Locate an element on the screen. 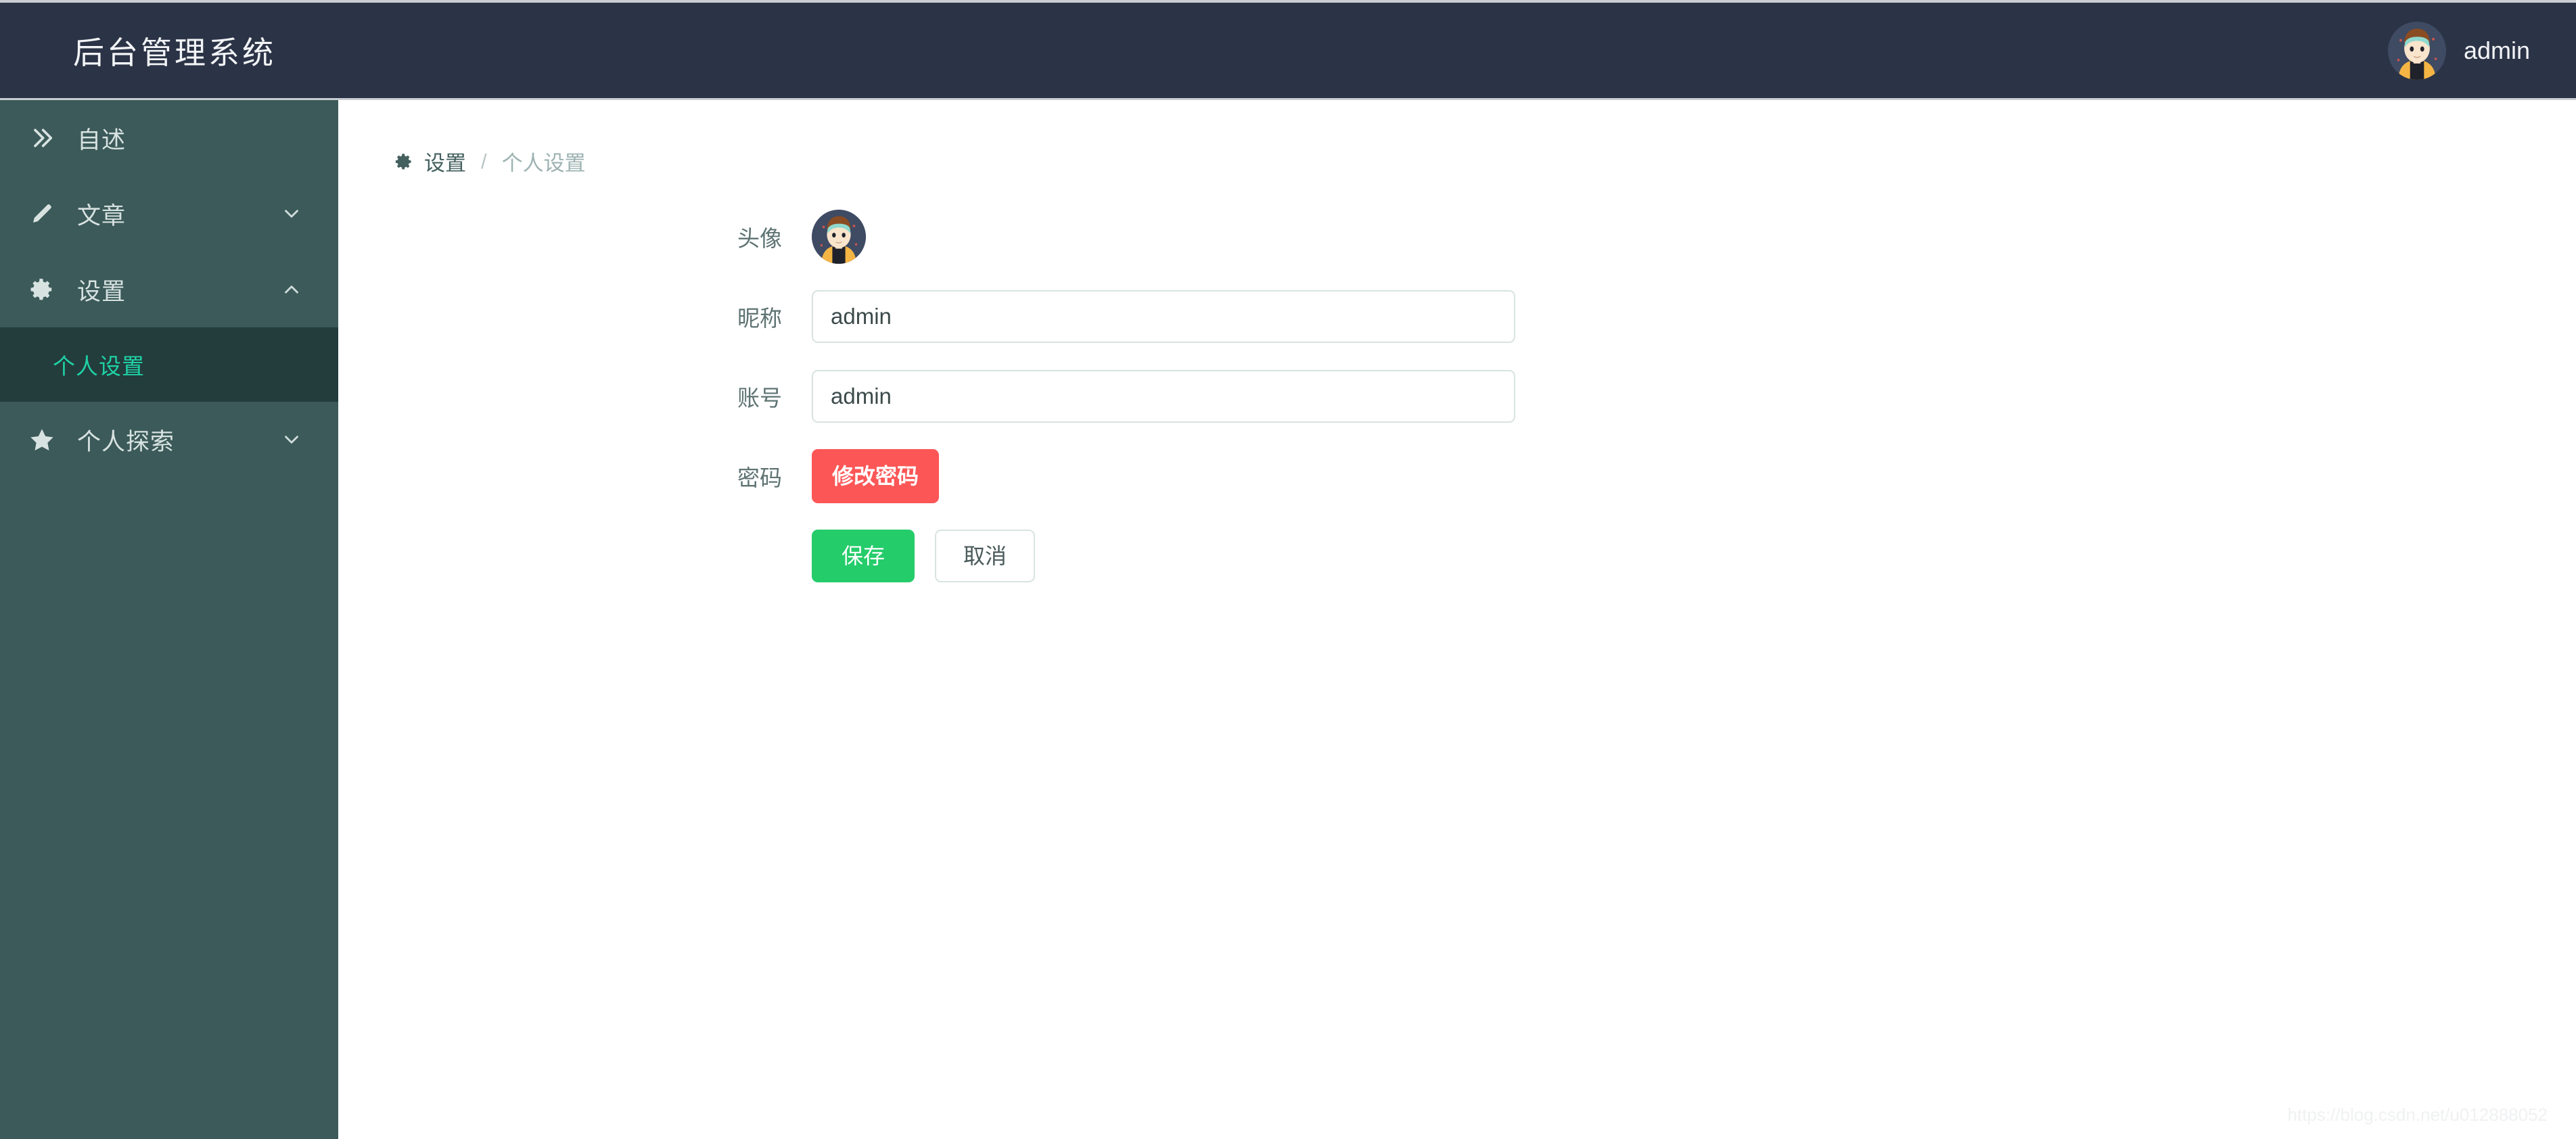 The width and height of the screenshot is (2576, 1139). user-avatar-icon is located at coordinates (2416, 50).